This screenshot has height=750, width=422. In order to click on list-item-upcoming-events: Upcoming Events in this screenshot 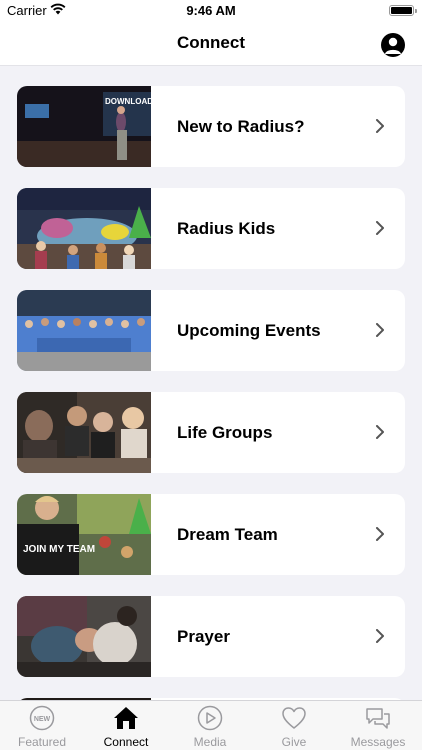, I will do `click(211, 330)`.